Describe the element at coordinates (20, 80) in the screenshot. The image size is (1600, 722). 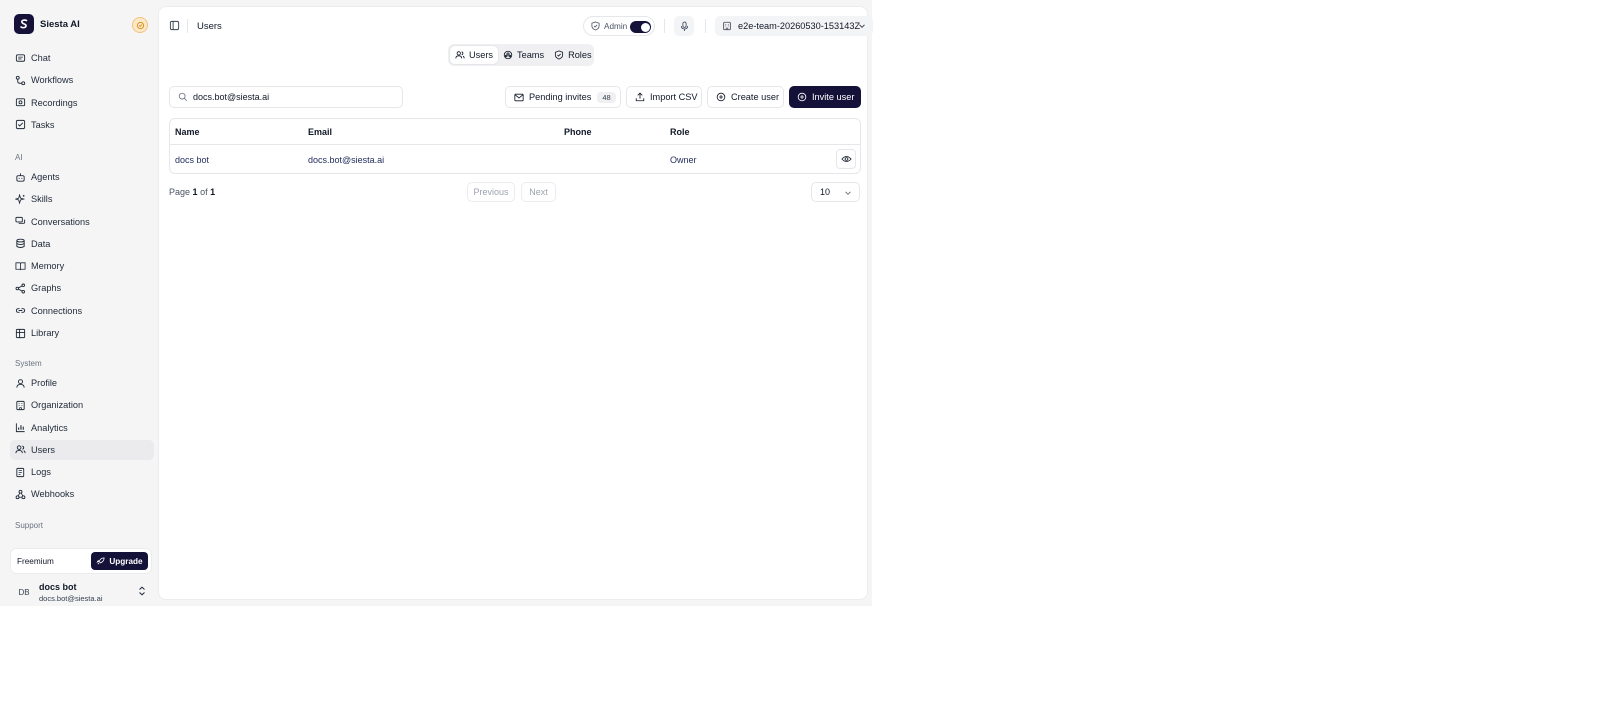
I see `workflow-icon` at that location.